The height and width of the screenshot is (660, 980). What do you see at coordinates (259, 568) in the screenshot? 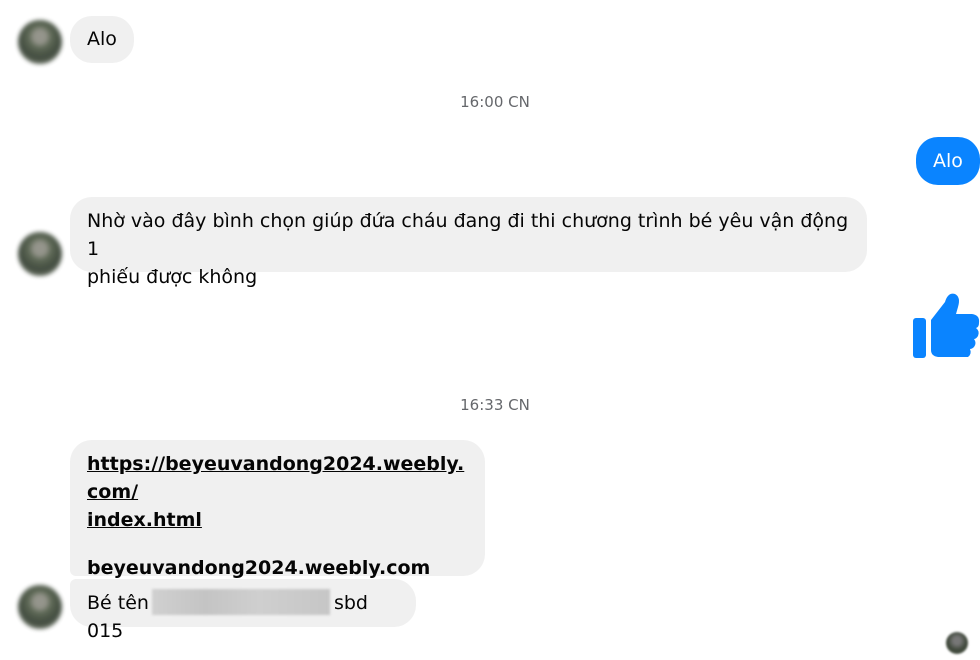
I see `link-domain: beyeuvandong2024.weebly.com` at bounding box center [259, 568].